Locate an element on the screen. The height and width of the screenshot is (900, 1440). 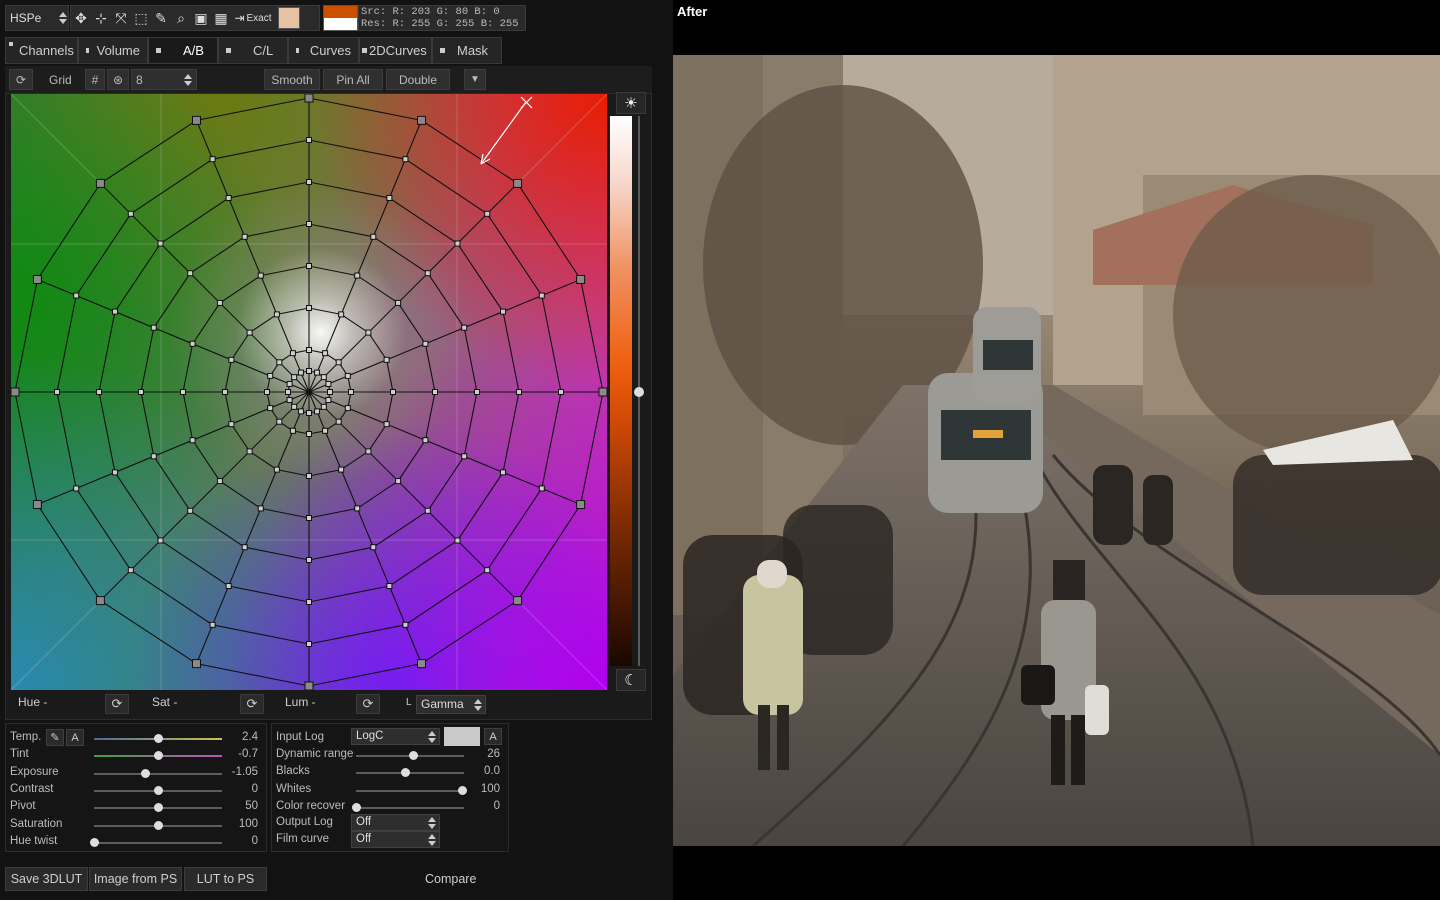
move-icon: ✥ is located at coordinates (81, 18).